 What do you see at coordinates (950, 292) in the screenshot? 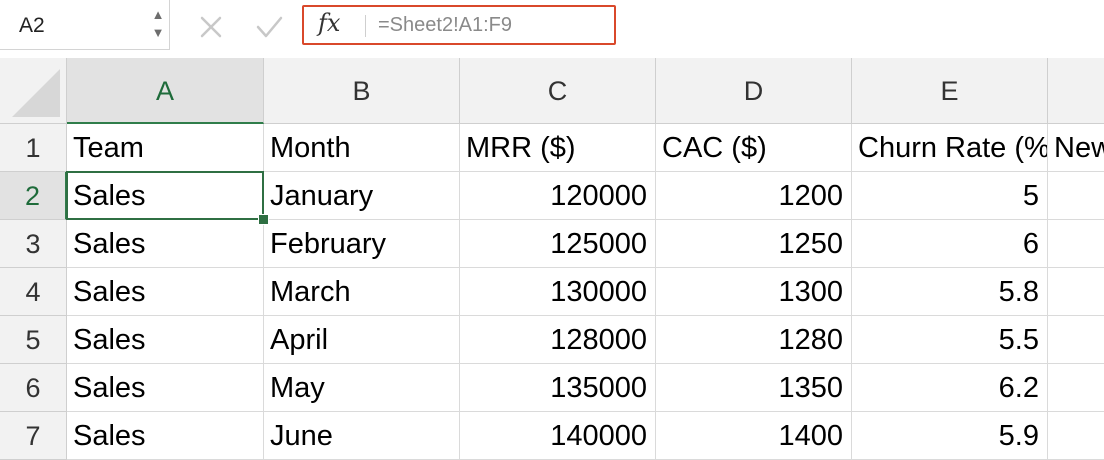
I see `cell: 5.8` at bounding box center [950, 292].